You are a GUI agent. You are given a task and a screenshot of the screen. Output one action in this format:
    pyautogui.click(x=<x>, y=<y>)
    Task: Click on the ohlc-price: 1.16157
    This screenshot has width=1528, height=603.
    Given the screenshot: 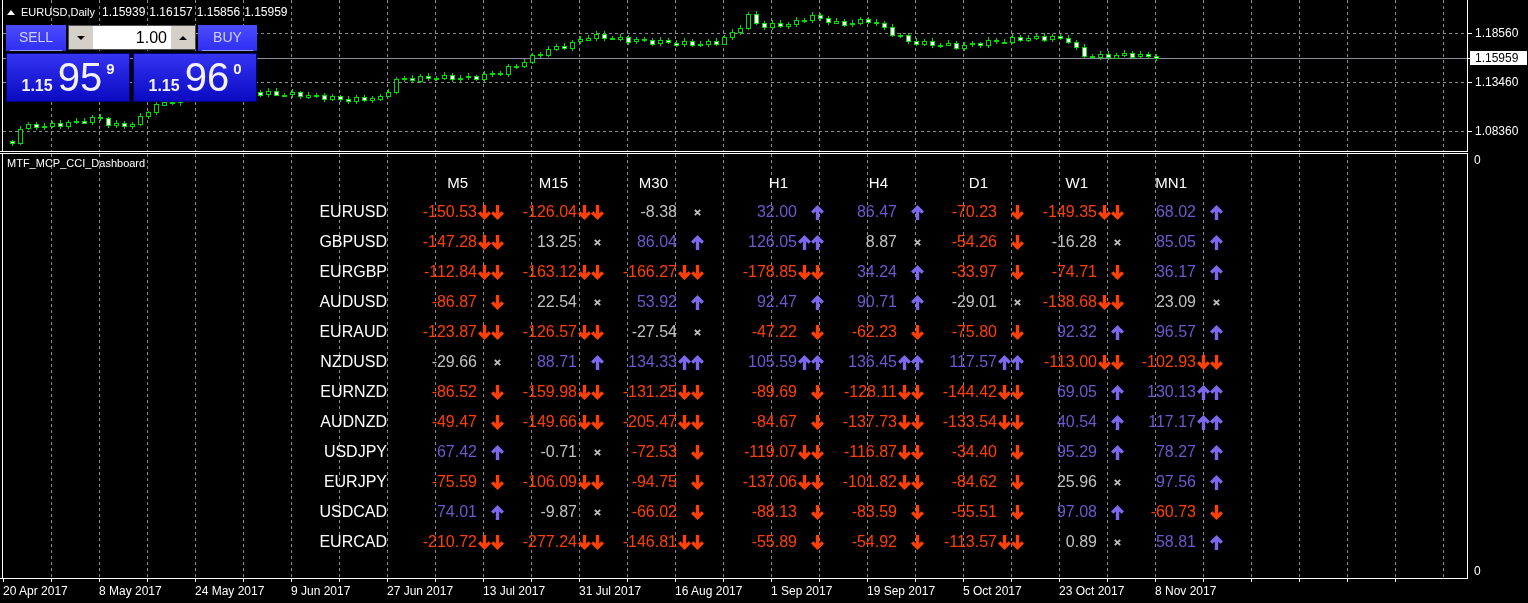 What is the action you would take?
    pyautogui.click(x=171, y=12)
    